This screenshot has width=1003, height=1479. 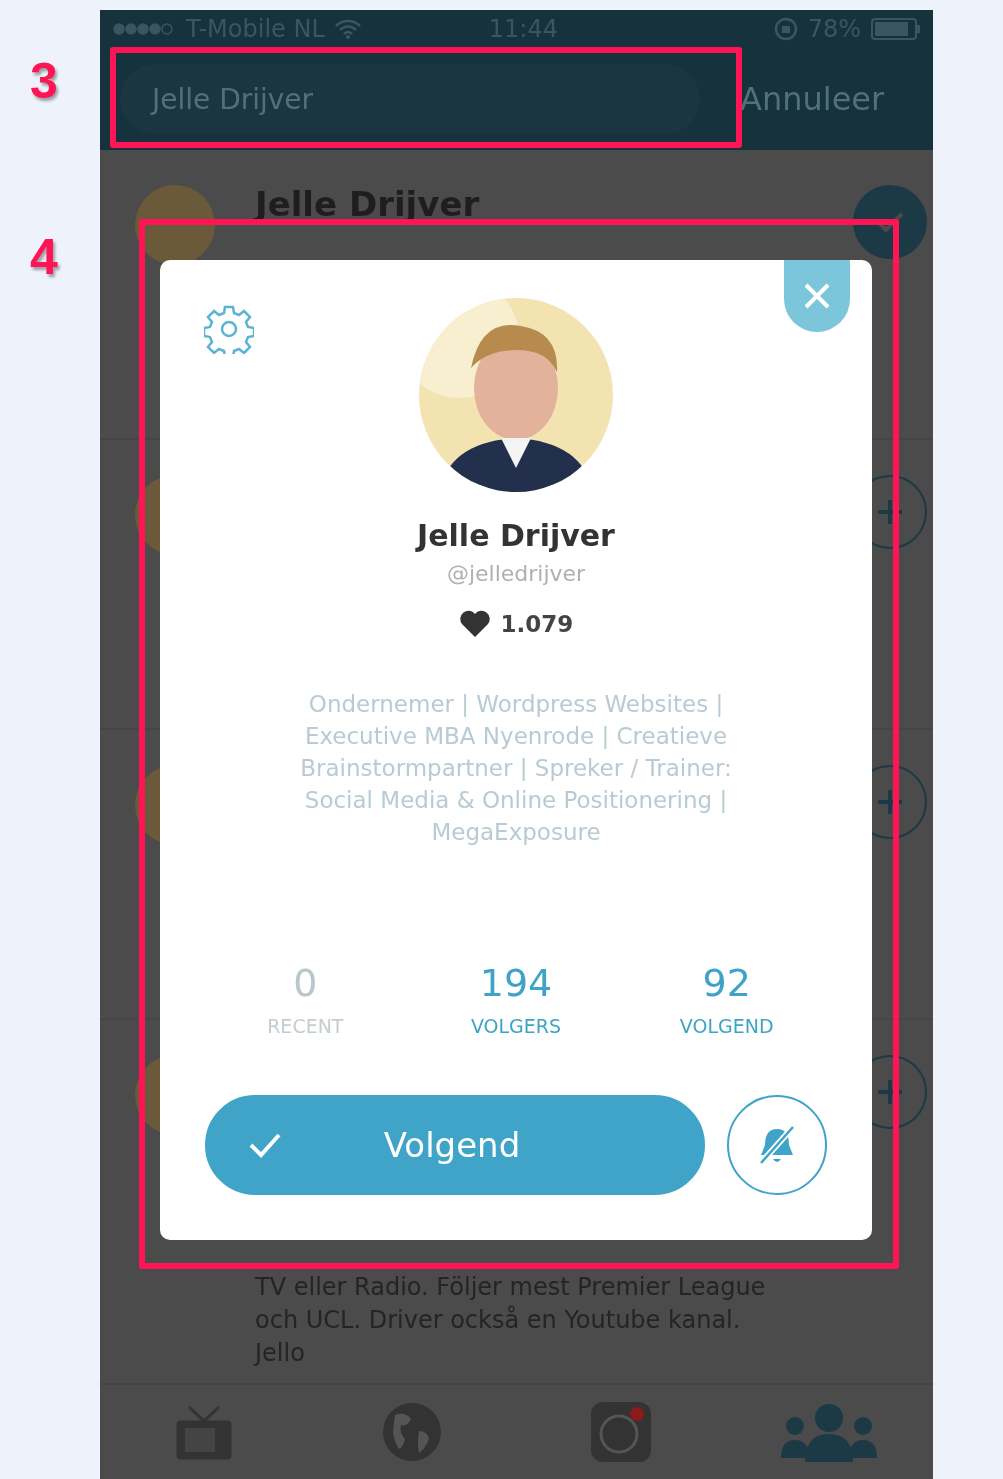 I want to click on stat-label: VOLGERS, so click(x=516, y=1026).